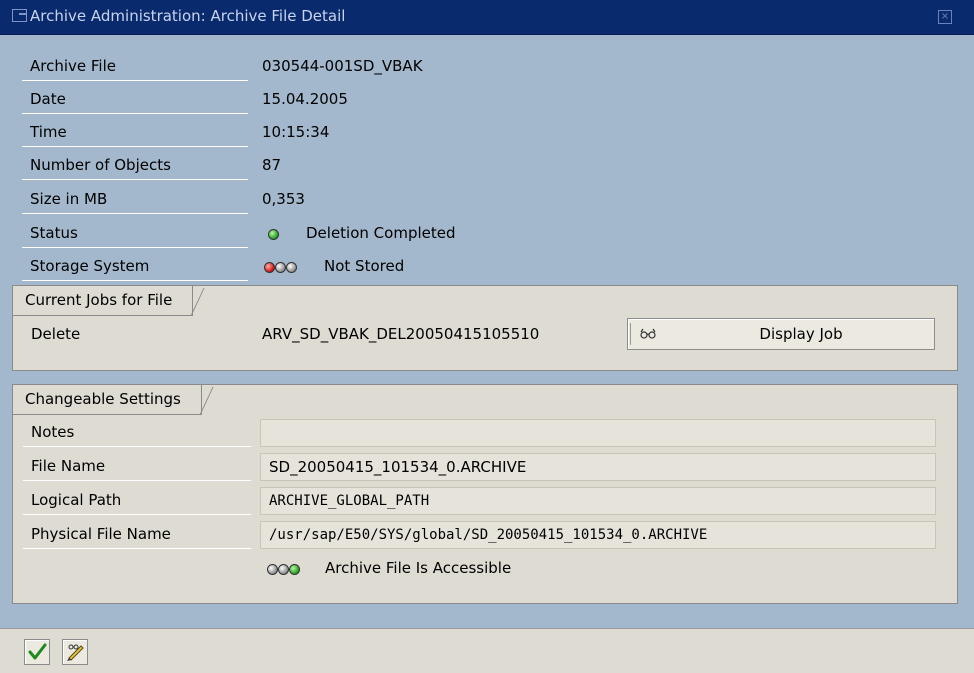 The image size is (974, 673). Describe the element at coordinates (56, 334) in the screenshot. I see `delete-label: Delete` at that location.